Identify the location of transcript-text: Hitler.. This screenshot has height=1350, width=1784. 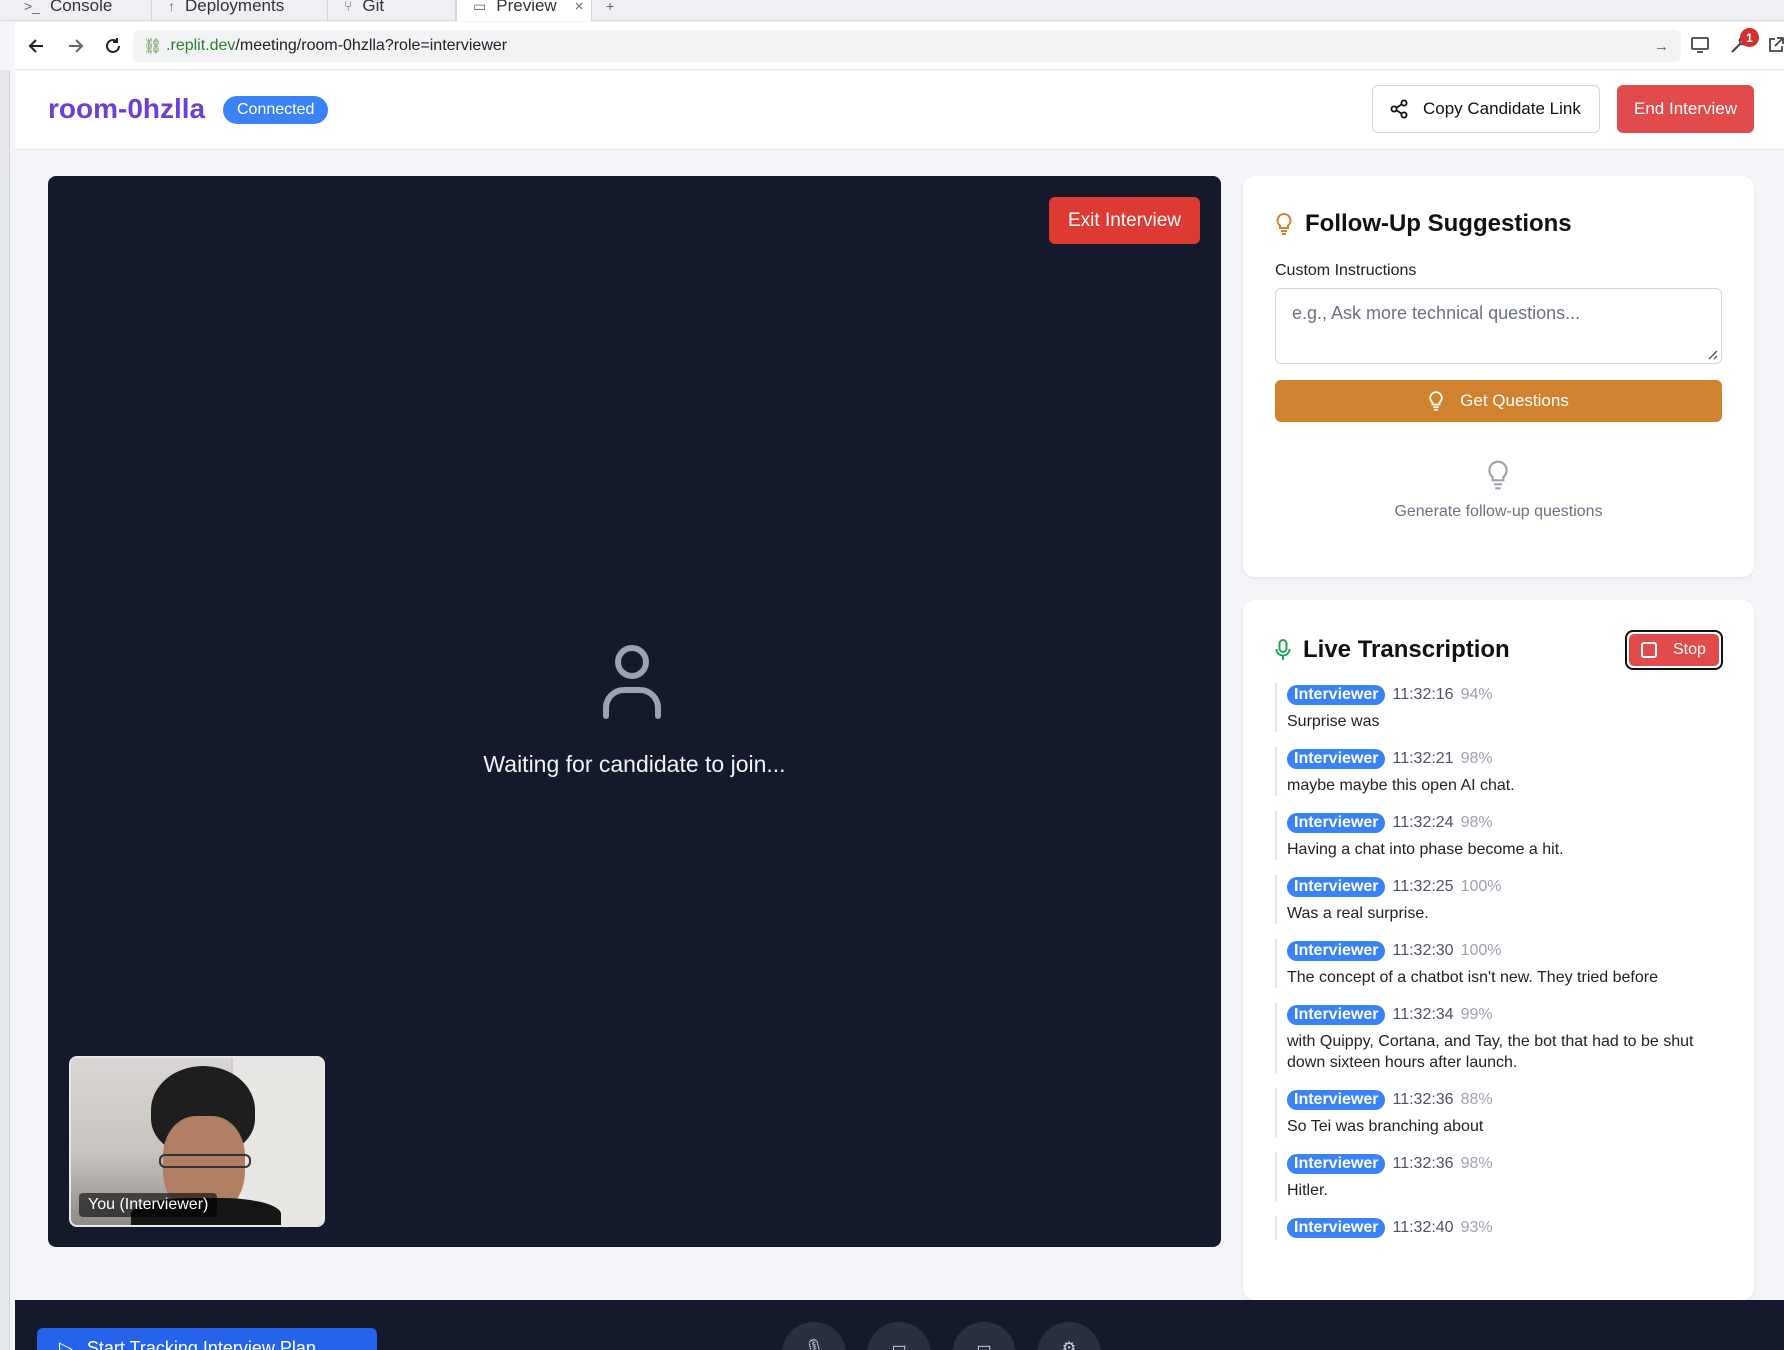
(1307, 1190).